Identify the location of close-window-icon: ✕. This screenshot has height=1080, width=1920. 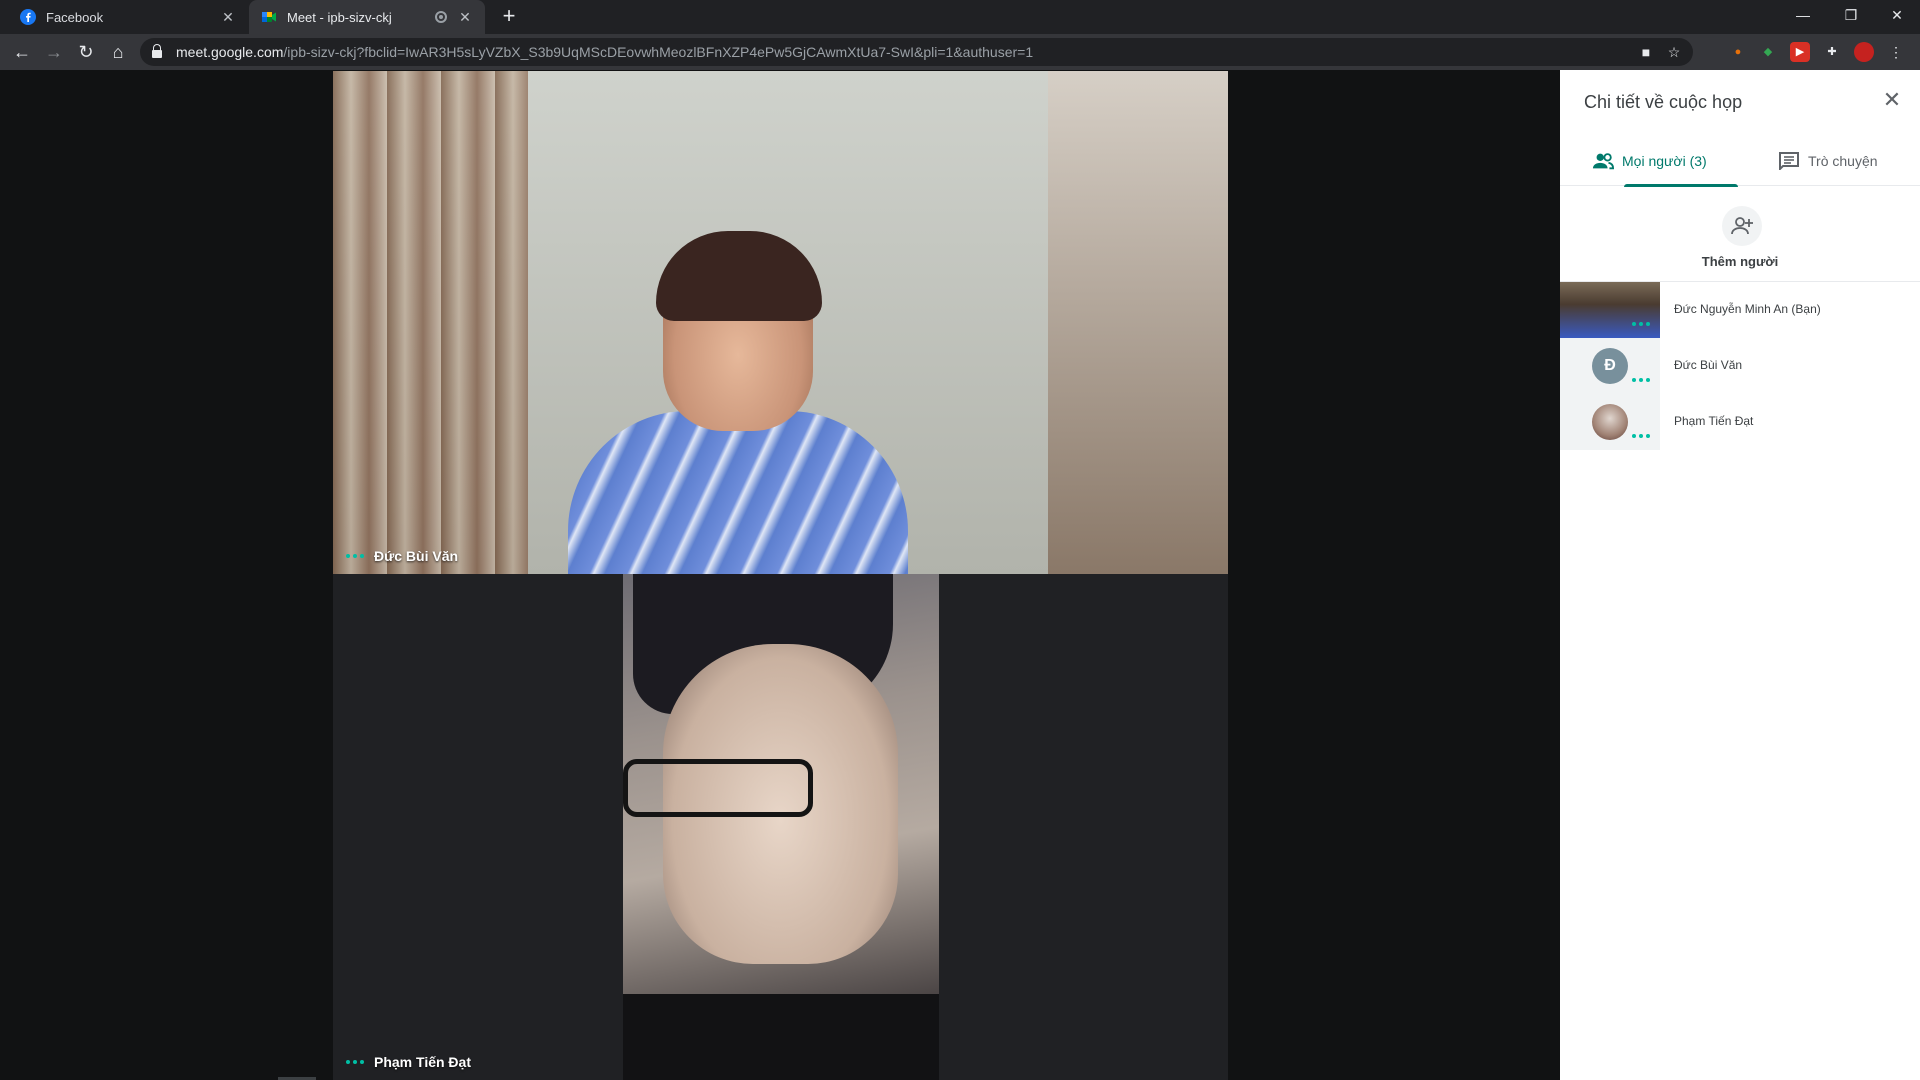
(1897, 15).